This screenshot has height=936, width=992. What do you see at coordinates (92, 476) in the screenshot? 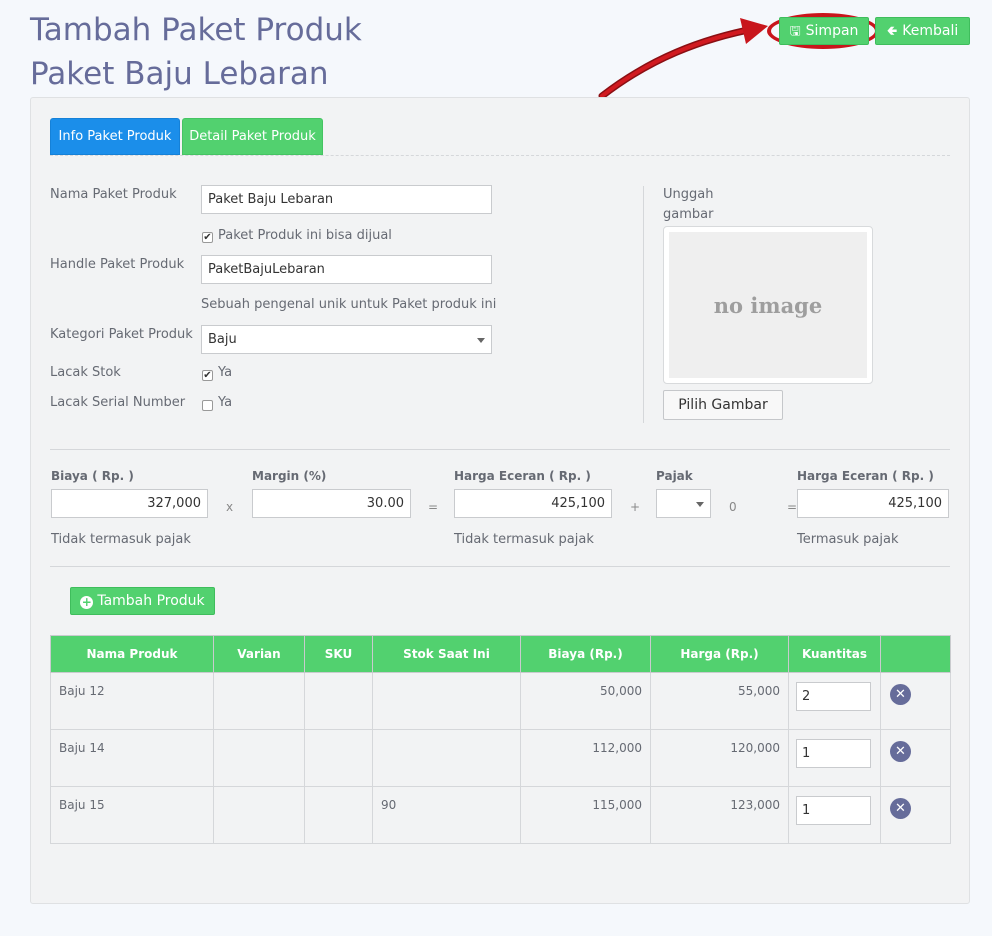
I see `cost-label: Biaya ( Rp. )` at bounding box center [92, 476].